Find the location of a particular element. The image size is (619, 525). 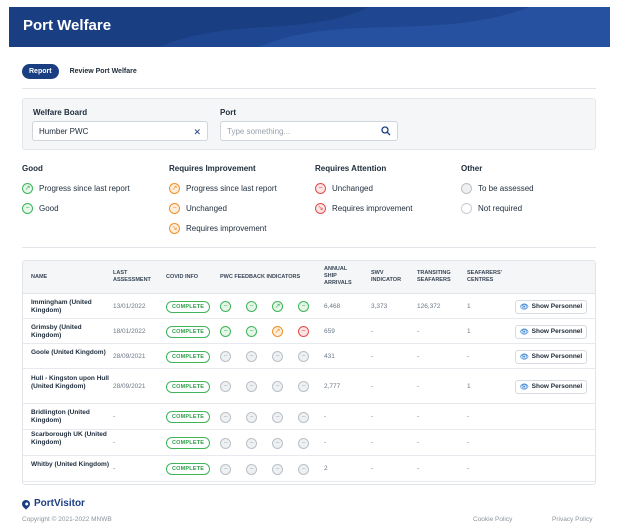

legend-title: Requires Attention is located at coordinates (351, 168).